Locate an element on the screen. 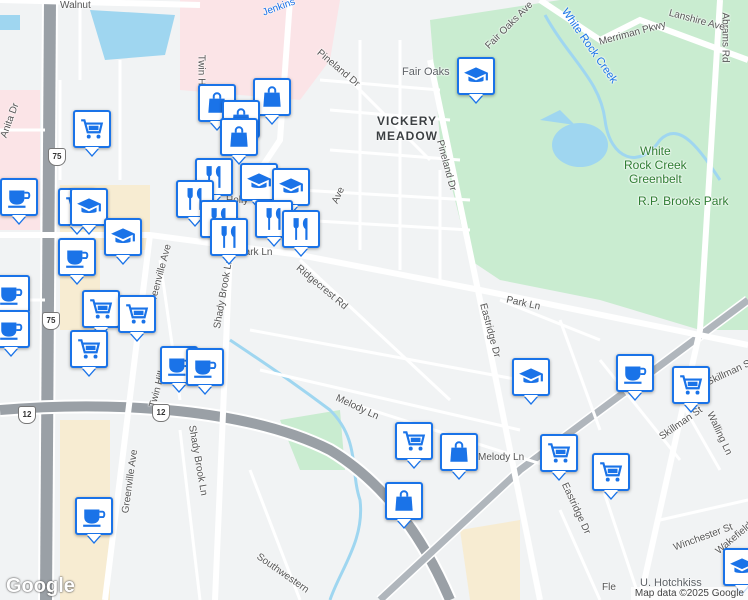  park-label-rp-brooks-park: R.P. Brooks Park is located at coordinates (683, 201).